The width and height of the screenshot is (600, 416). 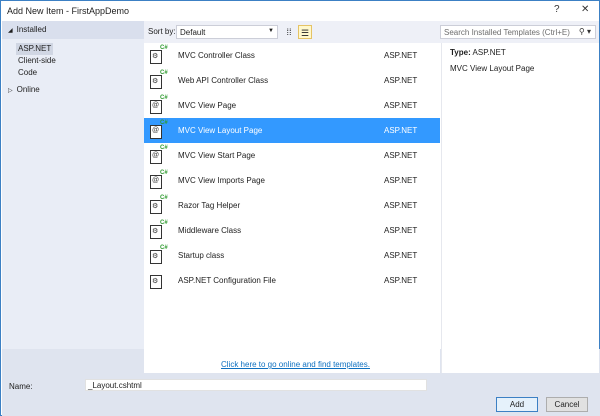 What do you see at coordinates (292, 230) in the screenshot?
I see `template-row: ⚙ C# Middleware Class ASP.NET` at bounding box center [292, 230].